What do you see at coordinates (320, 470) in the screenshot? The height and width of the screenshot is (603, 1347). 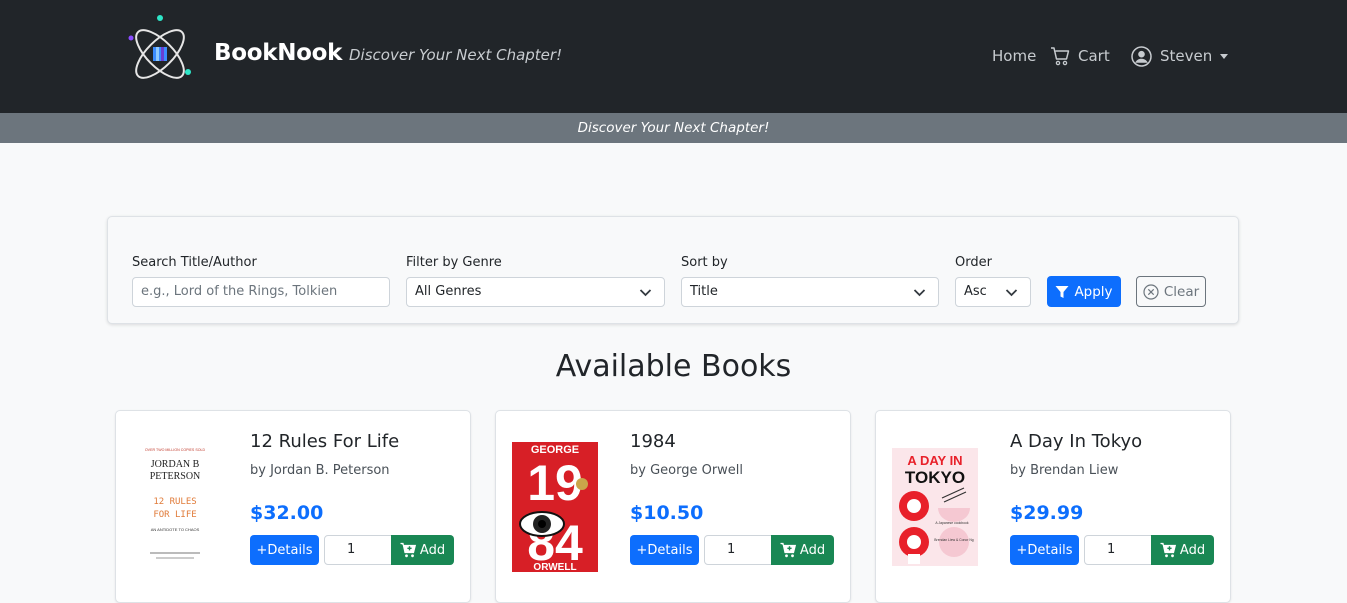 I see `book-author: by Jordan B. Peterson` at bounding box center [320, 470].